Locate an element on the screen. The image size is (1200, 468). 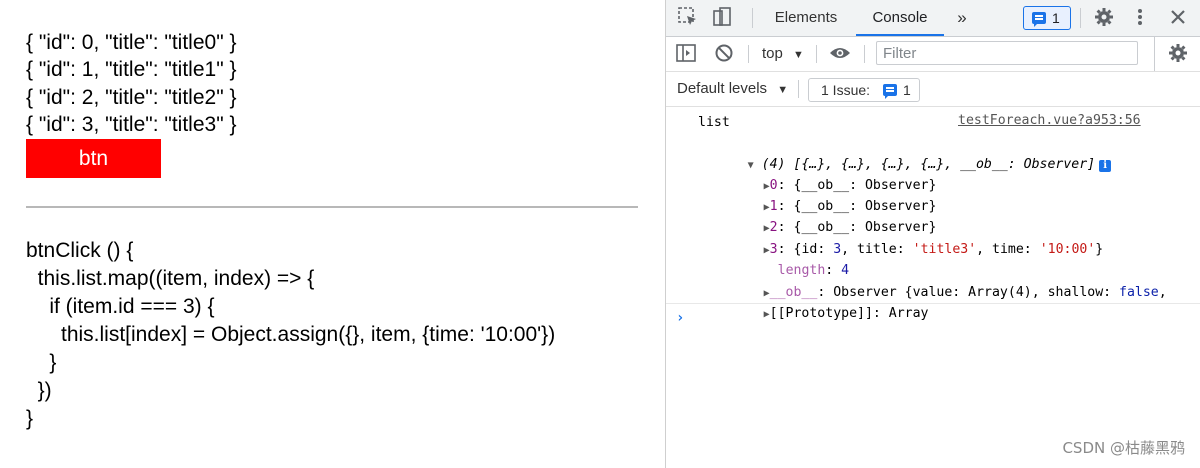
console-prompt-icon: › is located at coordinates (680, 318).